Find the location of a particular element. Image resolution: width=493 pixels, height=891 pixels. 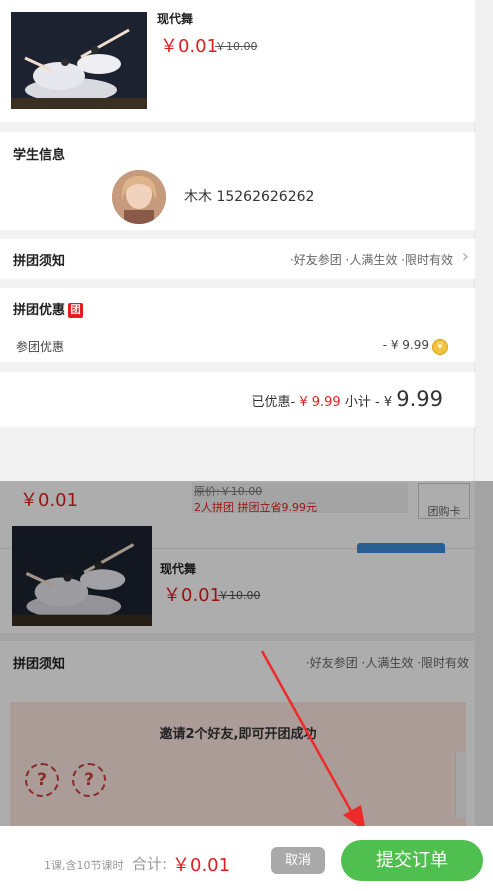

discount-row-value: - ¥ 9.99 is located at coordinates (405, 345).